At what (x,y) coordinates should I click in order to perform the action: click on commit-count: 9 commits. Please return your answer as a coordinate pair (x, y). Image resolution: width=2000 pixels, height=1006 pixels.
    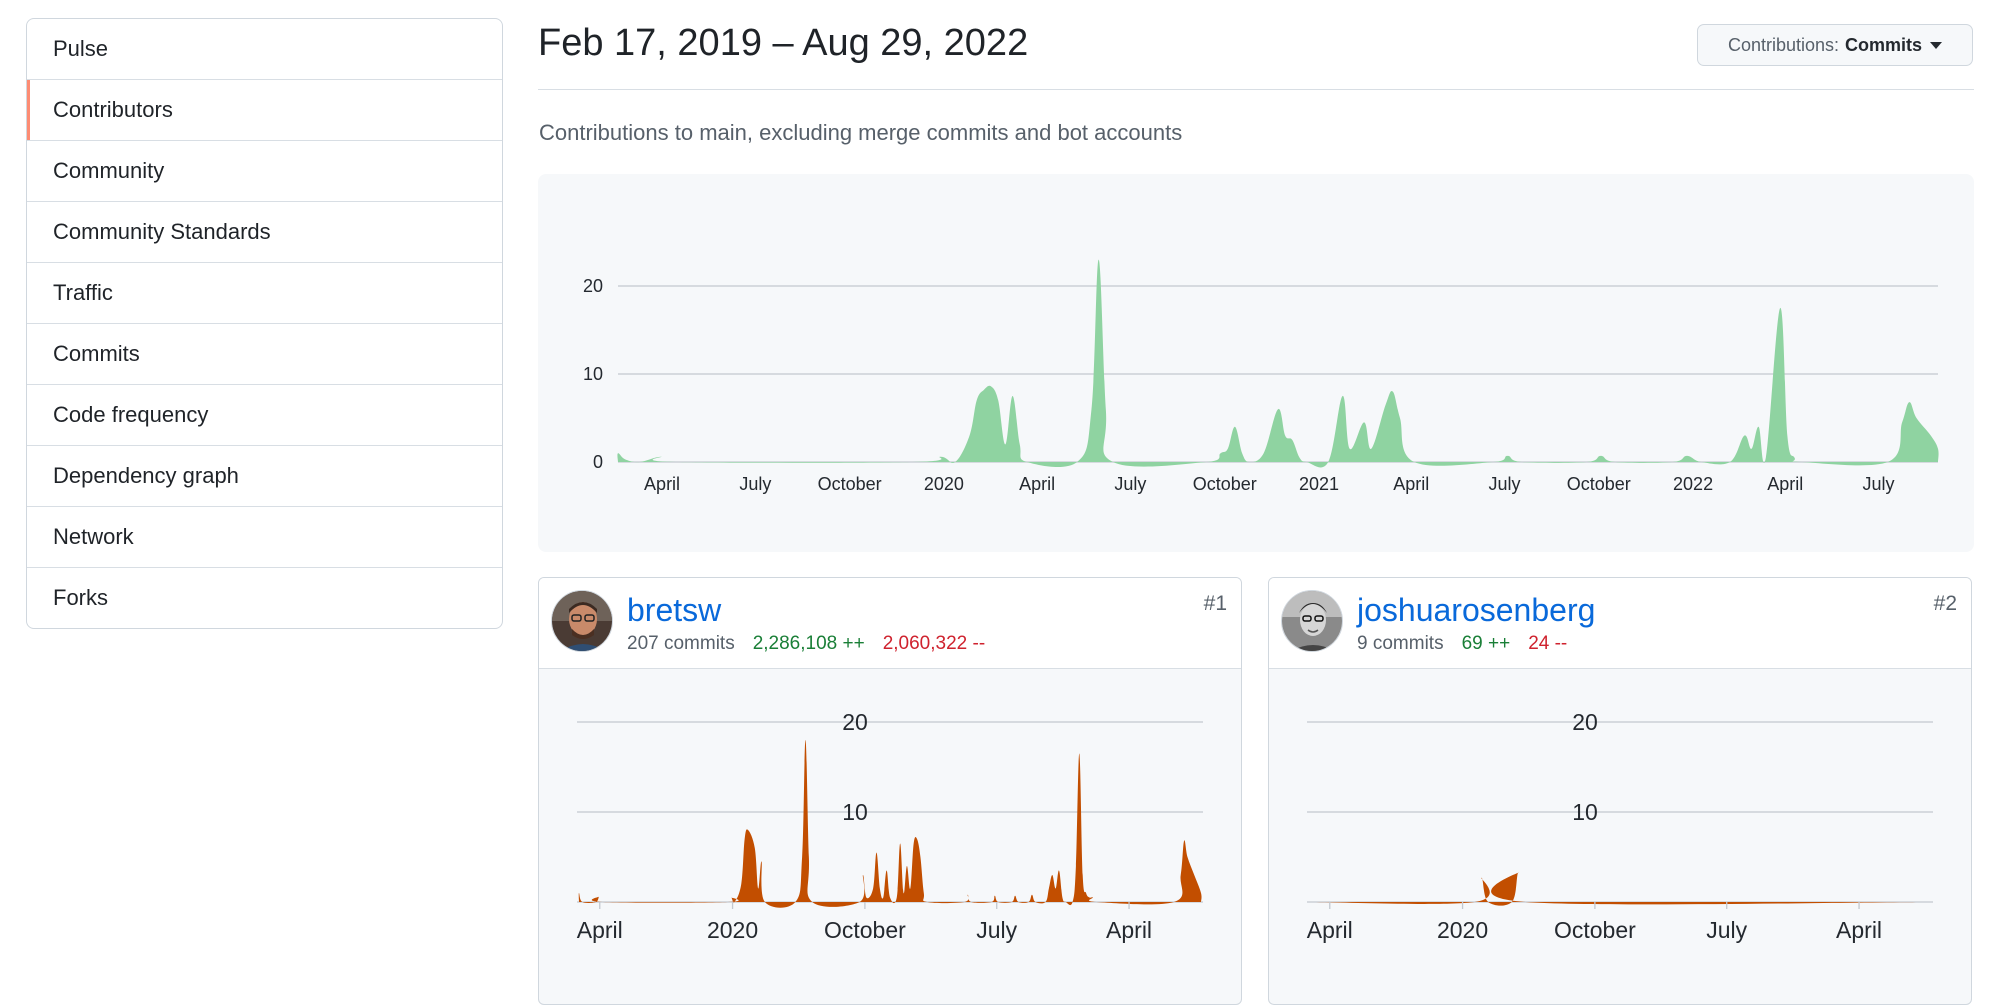
    Looking at the image, I should click on (1400, 643).